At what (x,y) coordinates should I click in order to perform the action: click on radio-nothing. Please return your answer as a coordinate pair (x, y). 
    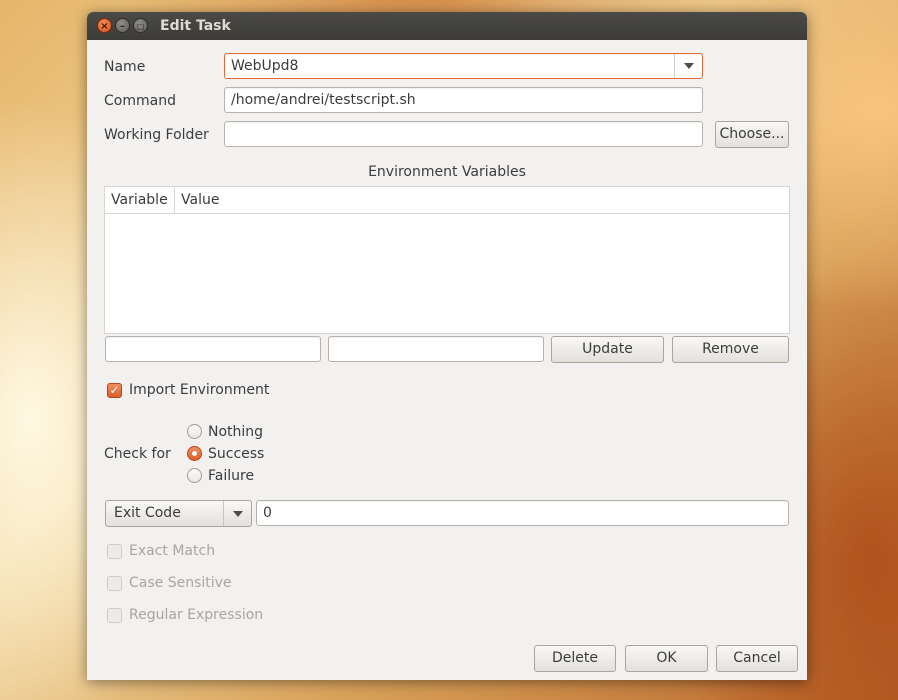
    Looking at the image, I should click on (194, 431).